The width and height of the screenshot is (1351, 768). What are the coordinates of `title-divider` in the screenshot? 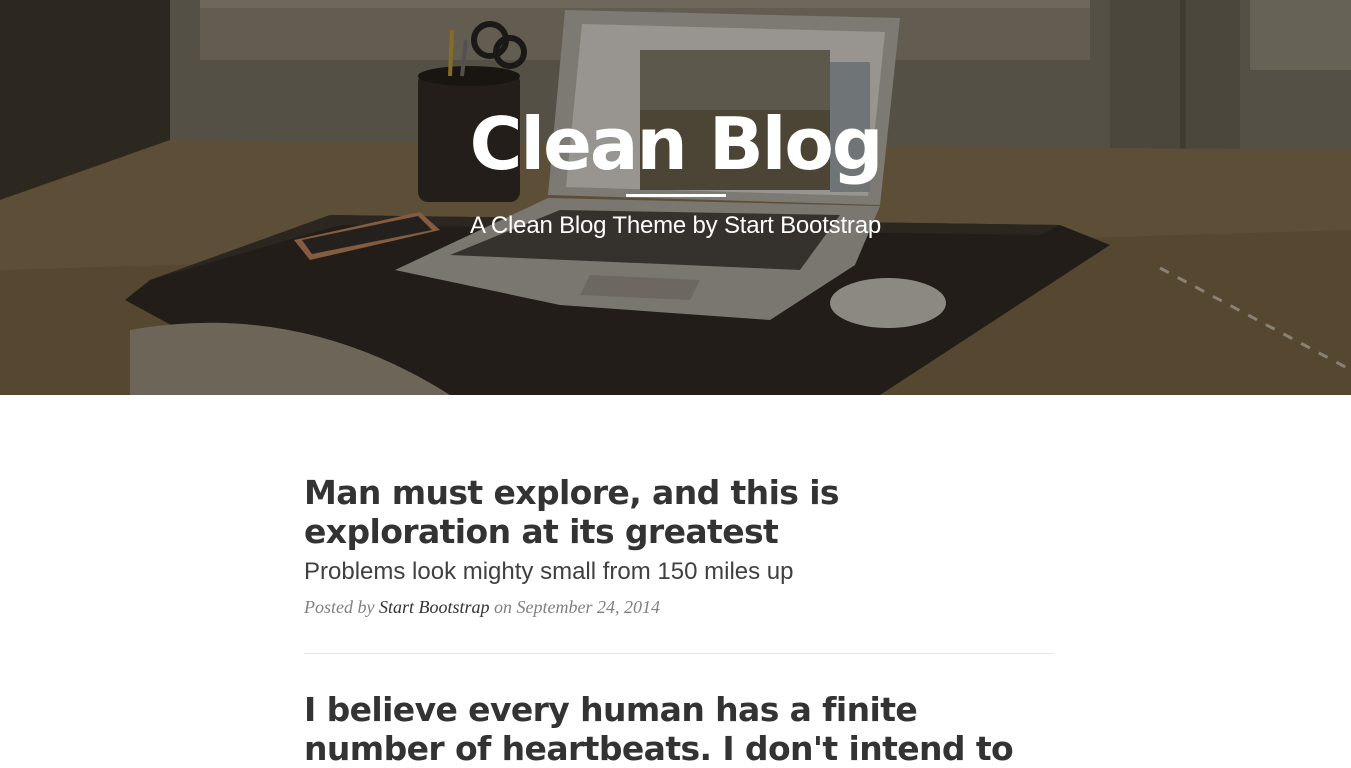 It's located at (675, 195).